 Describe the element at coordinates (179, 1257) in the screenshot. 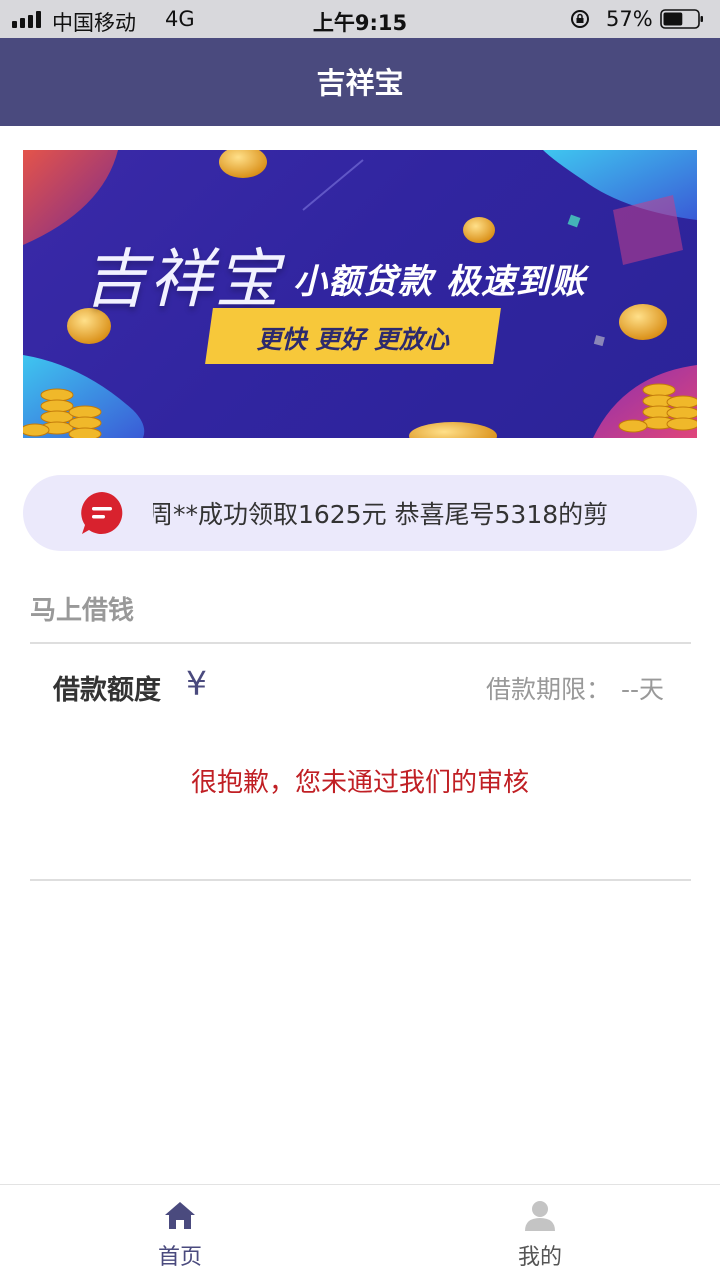

I see `tab-home-label: 首页` at that location.